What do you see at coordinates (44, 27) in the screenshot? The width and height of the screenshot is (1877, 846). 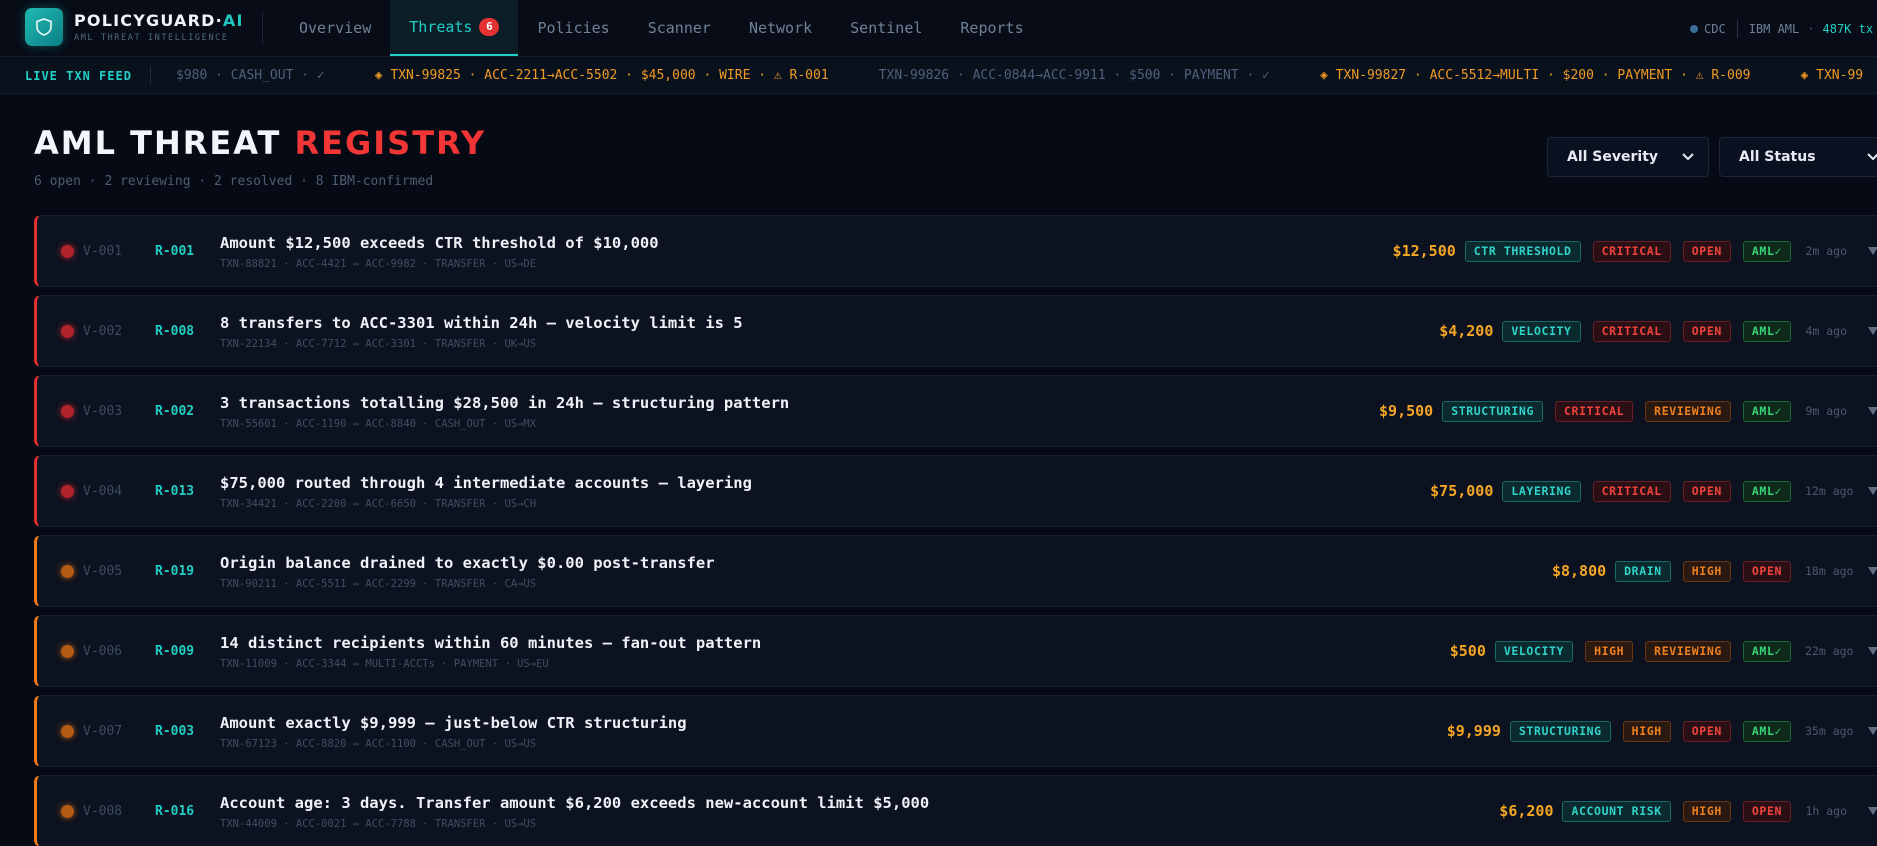 I see `shield-logo-icon` at bounding box center [44, 27].